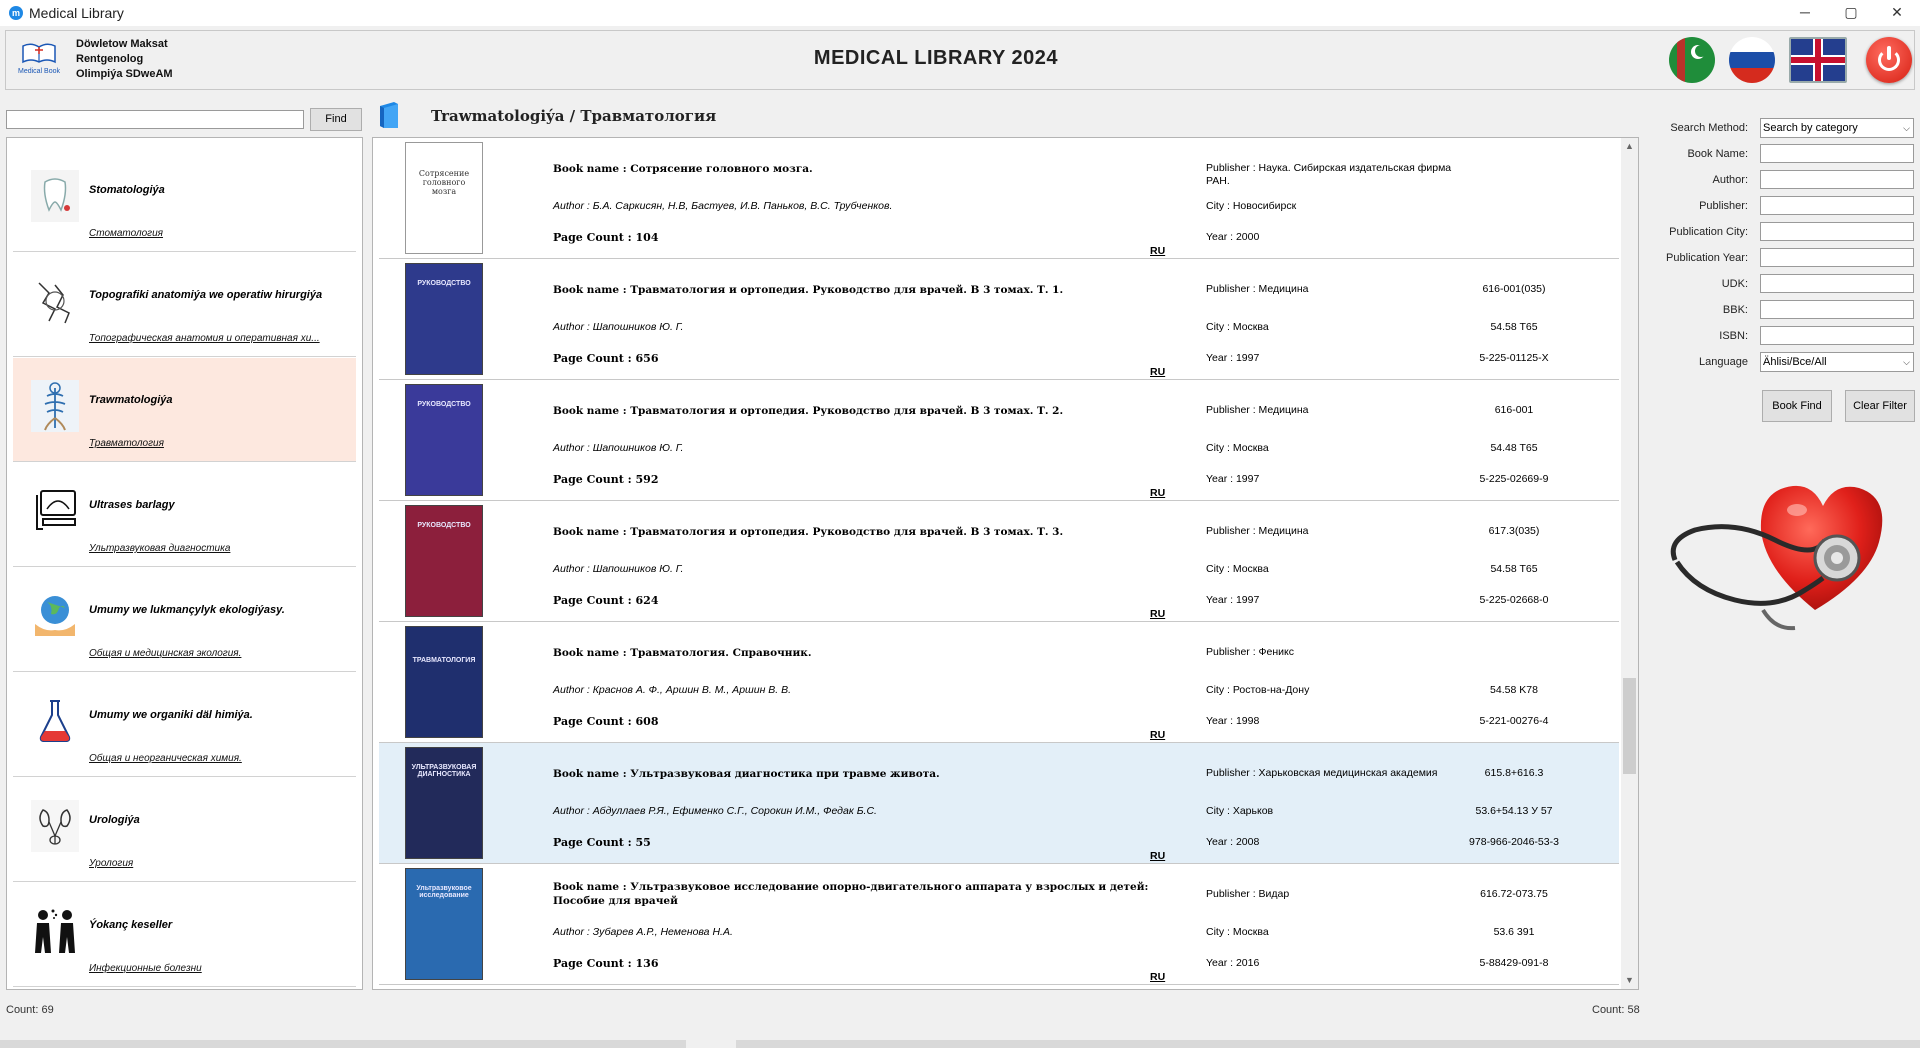 This screenshot has width=1920, height=1048. What do you see at coordinates (936, 58) in the screenshot?
I see `app-title: MEDICAL LIBRARY 2024` at bounding box center [936, 58].